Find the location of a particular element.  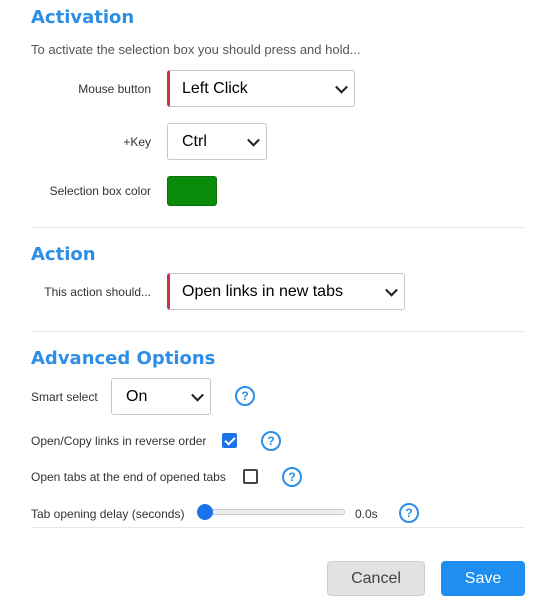

mouse-button-value: Left Click is located at coordinates (215, 88).